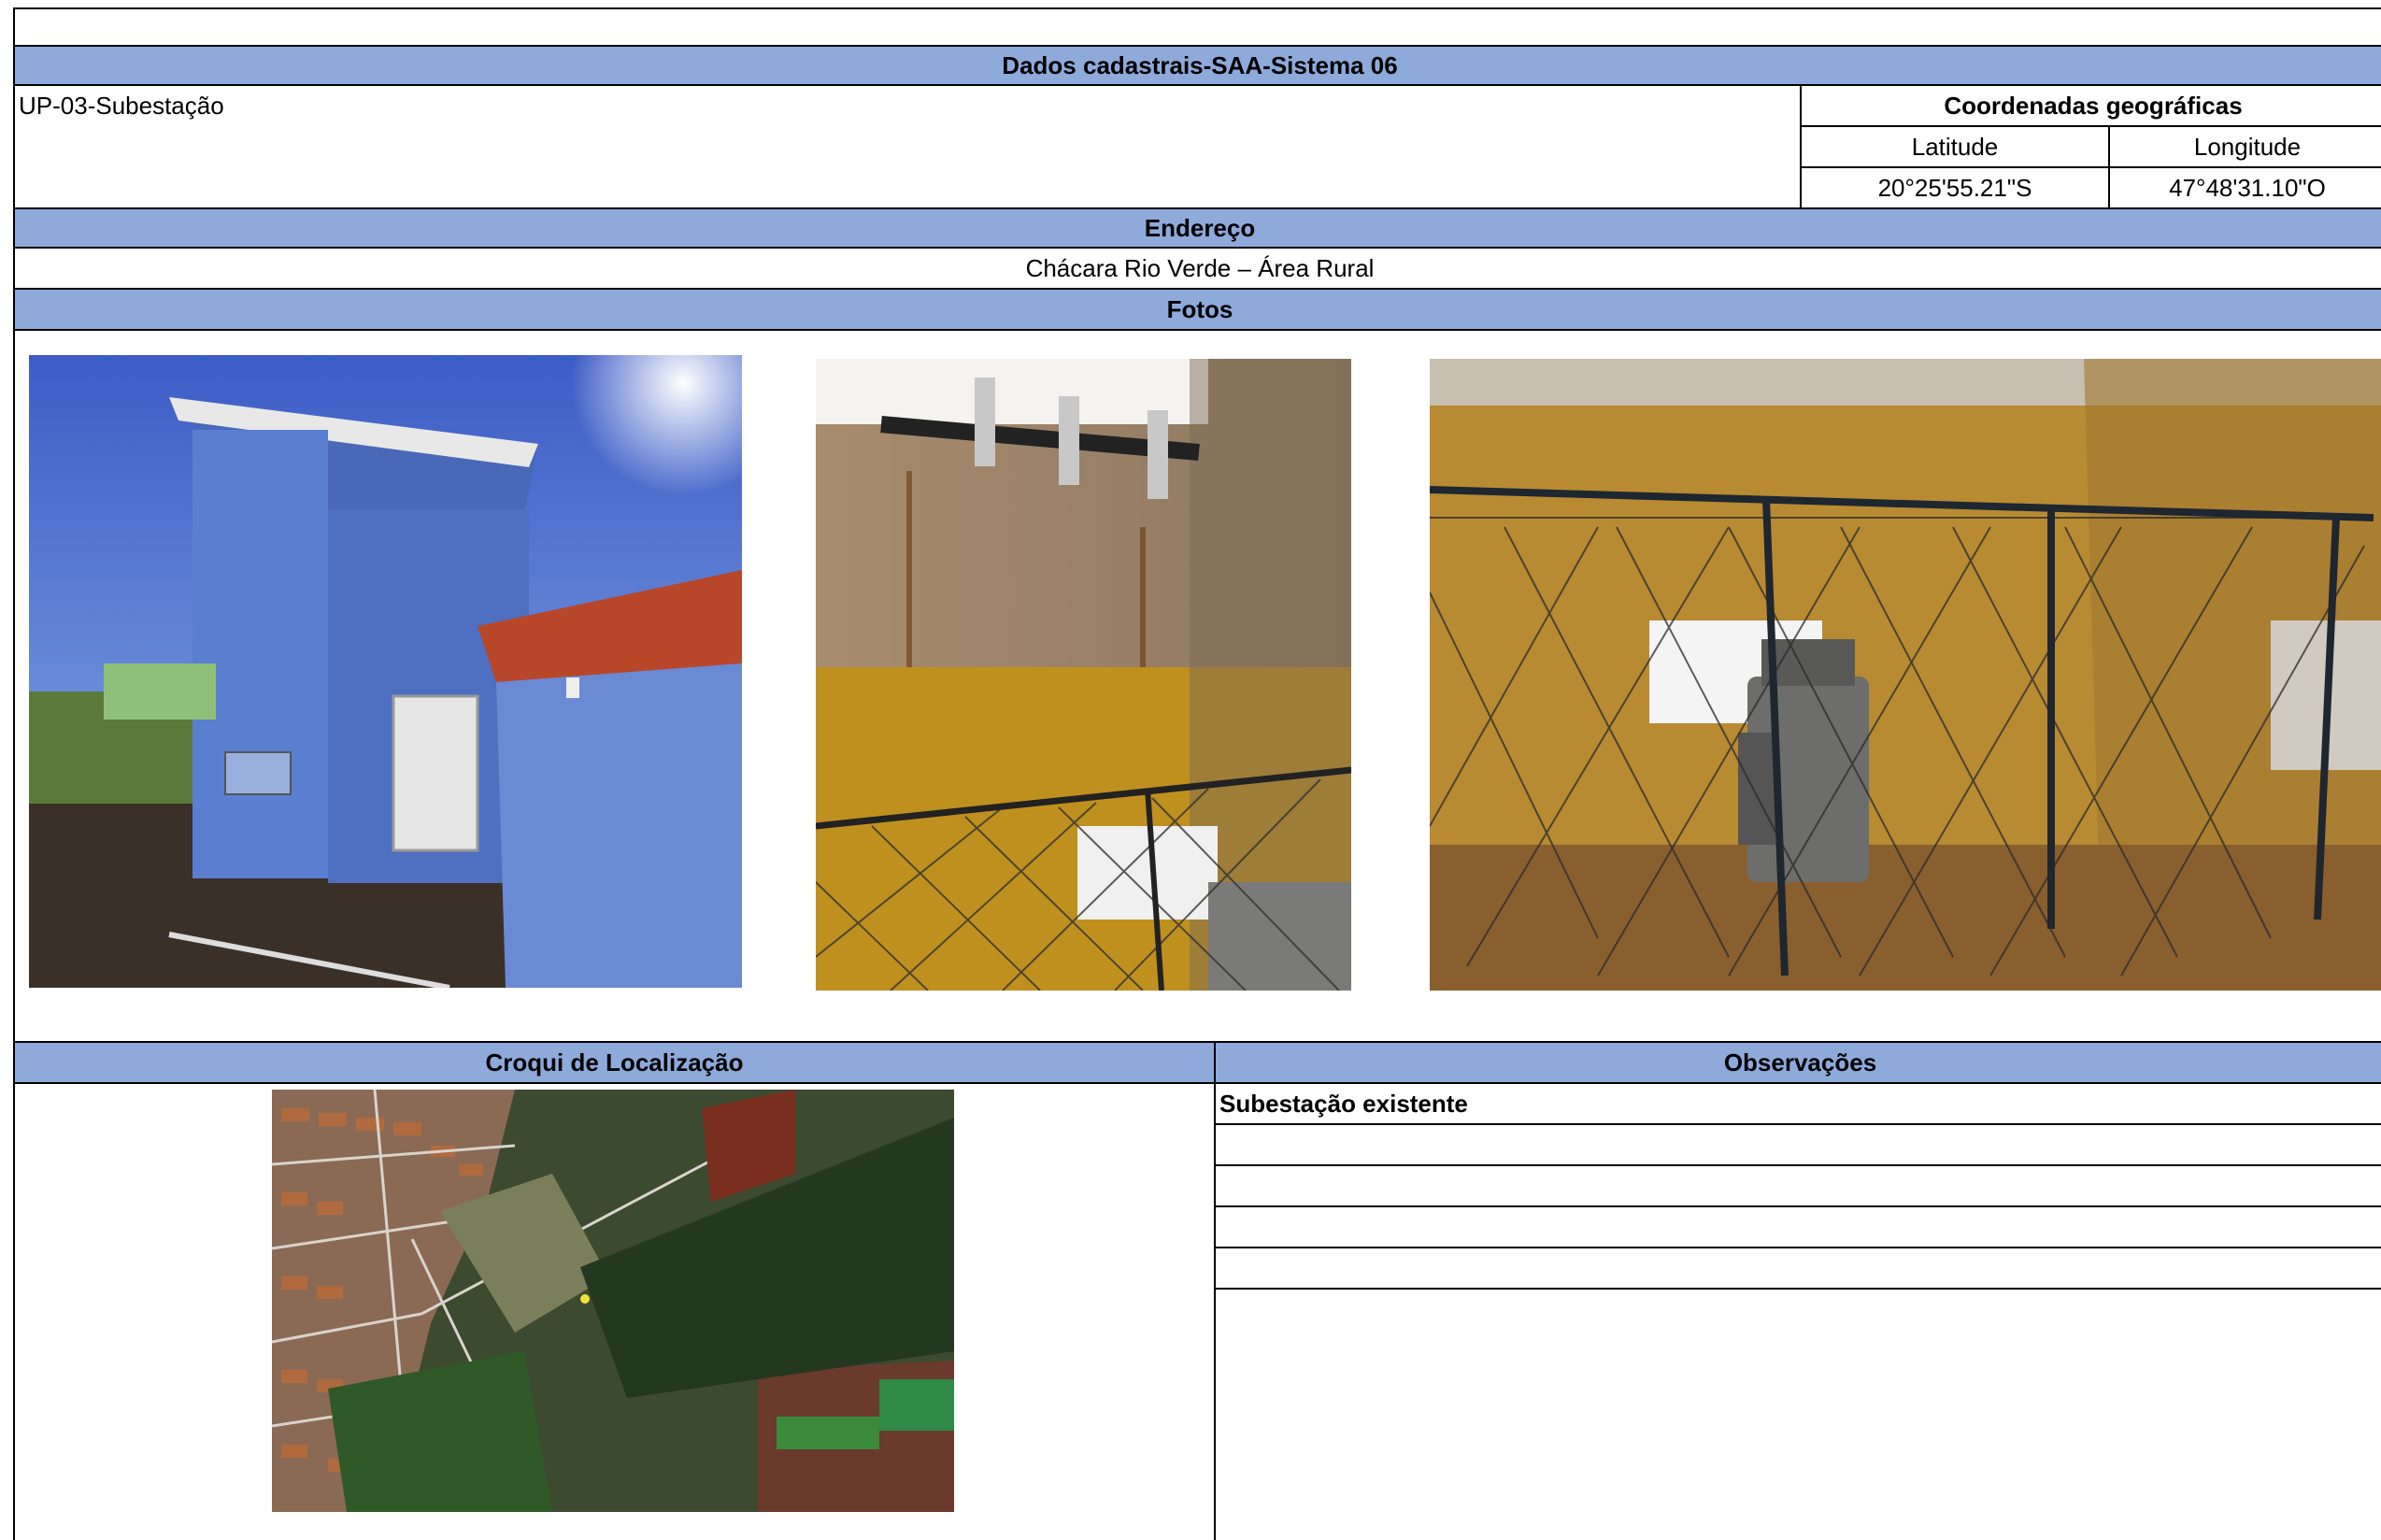 This screenshot has width=2381, height=1540. I want to click on obs-header: Observações, so click(1798, 1062).